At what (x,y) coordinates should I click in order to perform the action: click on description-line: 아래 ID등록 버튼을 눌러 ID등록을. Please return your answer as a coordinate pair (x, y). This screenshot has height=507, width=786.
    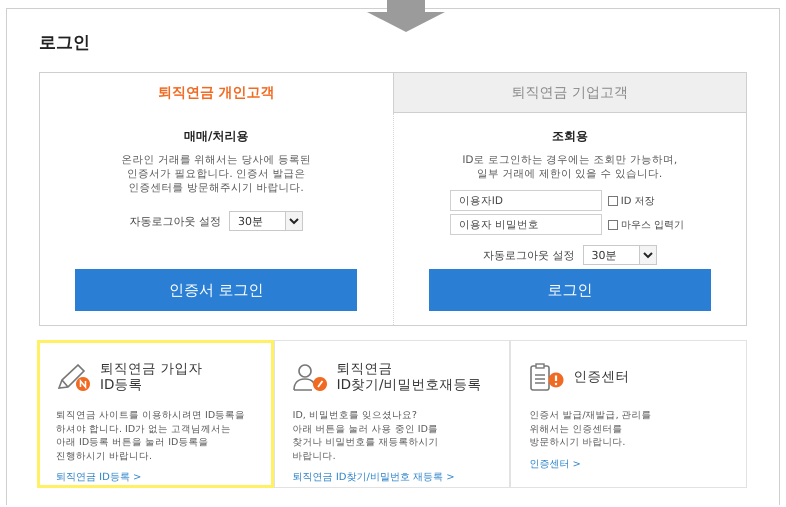
    Looking at the image, I should click on (133, 443).